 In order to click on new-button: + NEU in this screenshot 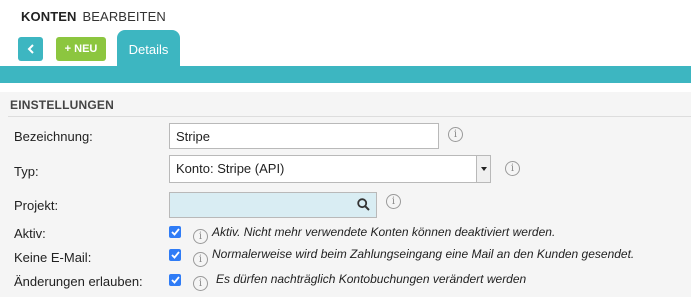, I will do `click(81, 49)`.